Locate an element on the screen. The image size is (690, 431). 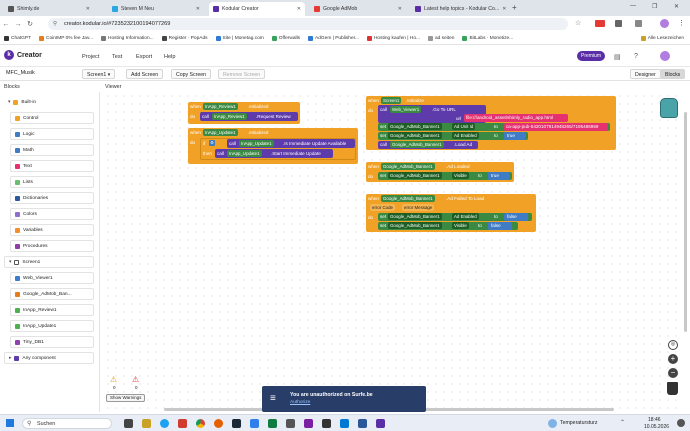
sidebar-item-control: Control is located at coordinates (52, 118).